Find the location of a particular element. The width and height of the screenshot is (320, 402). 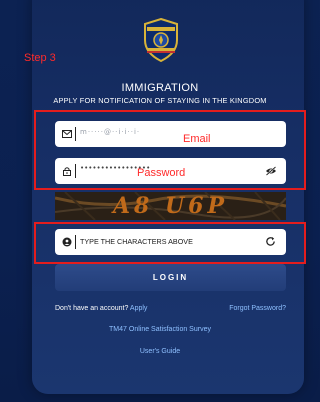

immigration-logo is located at coordinates (161, 40).